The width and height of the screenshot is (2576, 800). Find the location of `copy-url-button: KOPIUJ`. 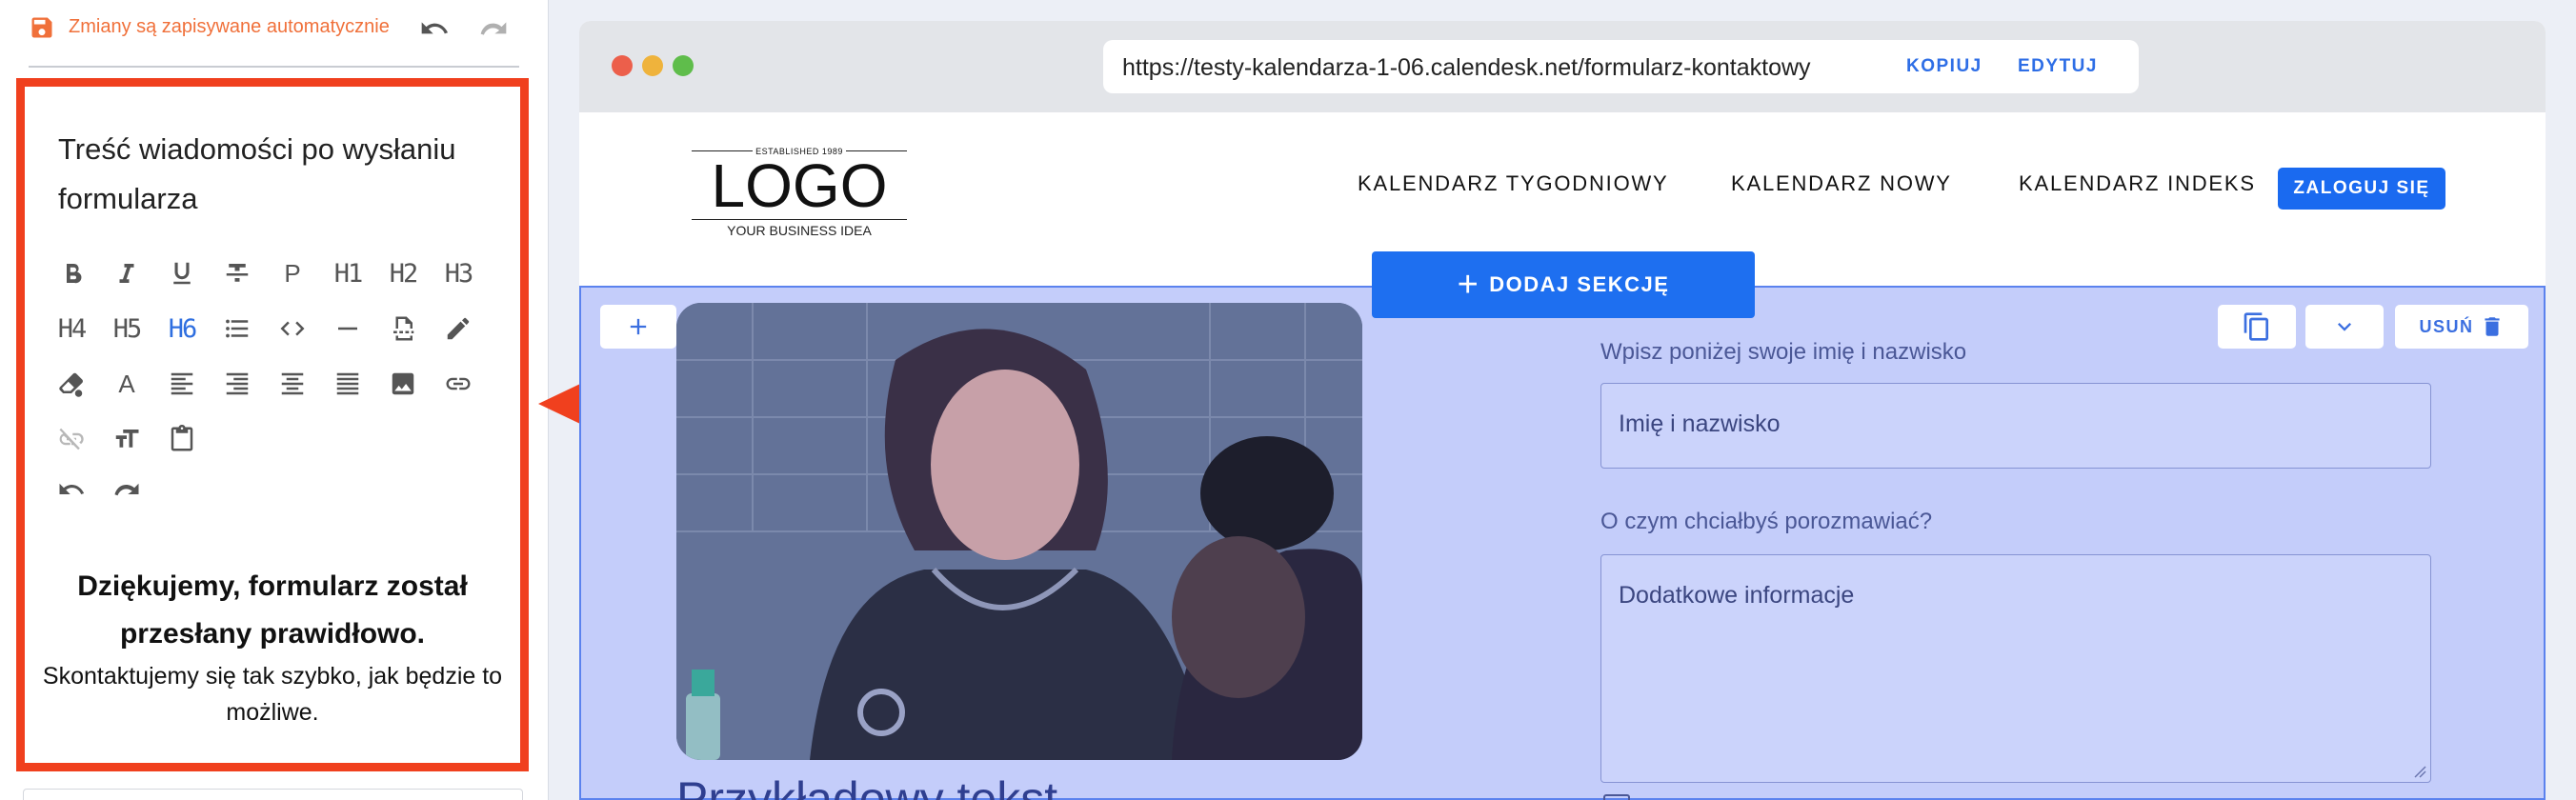

copy-url-button: KOPIUJ is located at coordinates (1944, 66).